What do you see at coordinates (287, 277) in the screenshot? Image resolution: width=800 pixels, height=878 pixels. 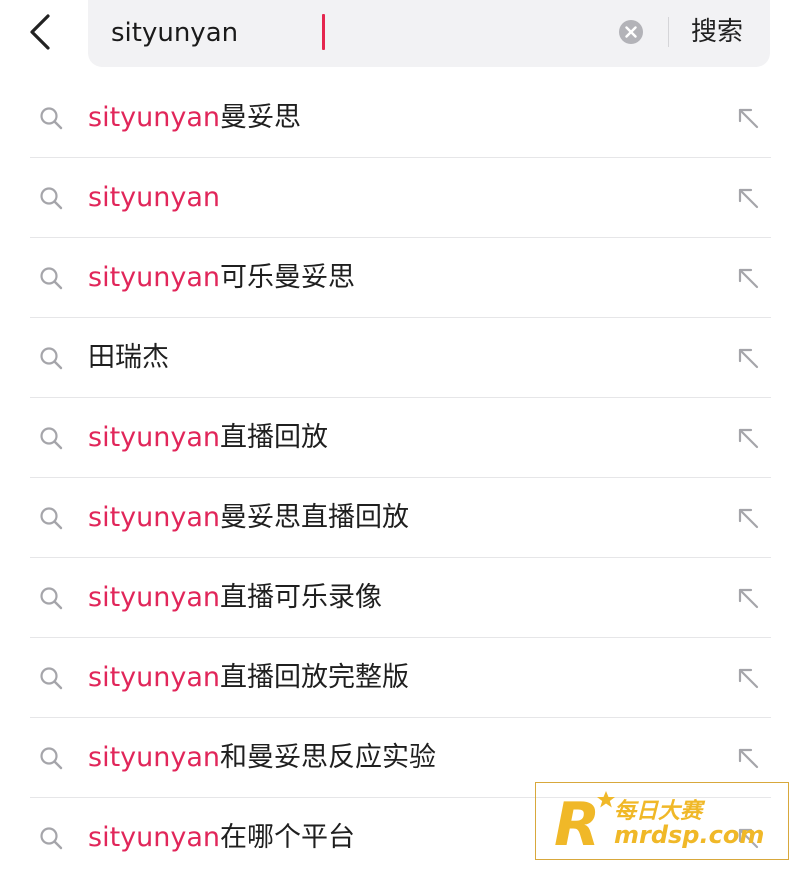 I see `suggestion-rest: 可乐曼妥思` at bounding box center [287, 277].